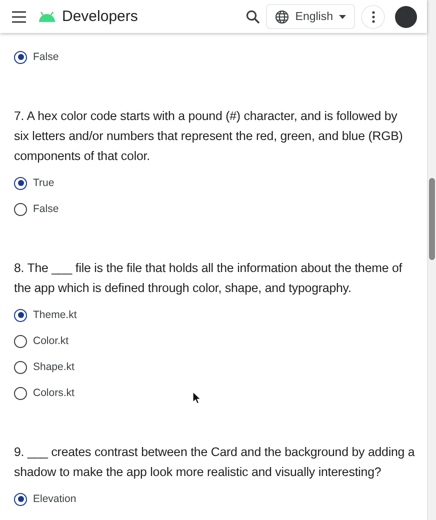  I want to click on android-logo-icon, so click(47, 16).